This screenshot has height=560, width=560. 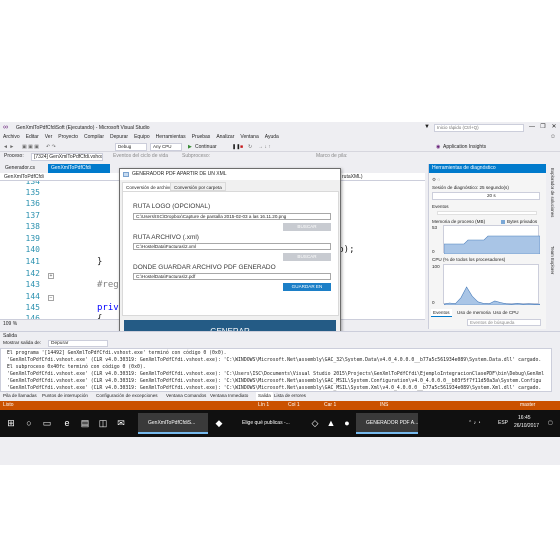 I want to click on diag-tab-events: Eventos, so click(x=441, y=313).